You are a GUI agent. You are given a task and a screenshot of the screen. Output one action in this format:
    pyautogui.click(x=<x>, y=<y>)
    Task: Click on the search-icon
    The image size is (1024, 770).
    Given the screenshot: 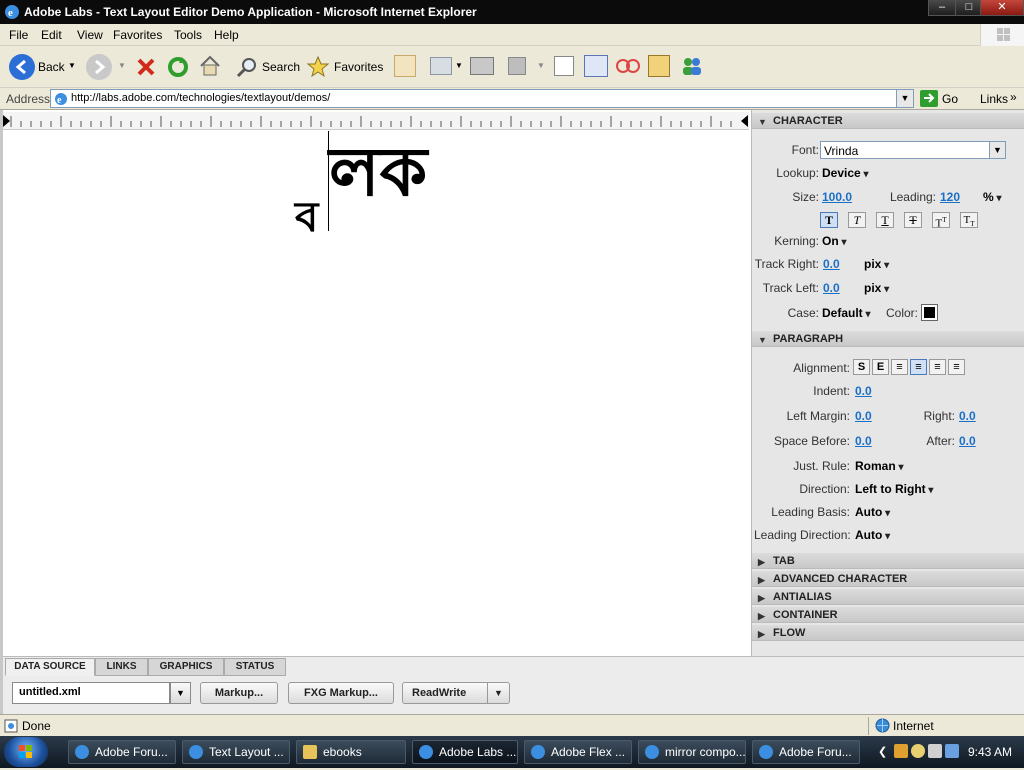 What is the action you would take?
    pyautogui.click(x=247, y=67)
    